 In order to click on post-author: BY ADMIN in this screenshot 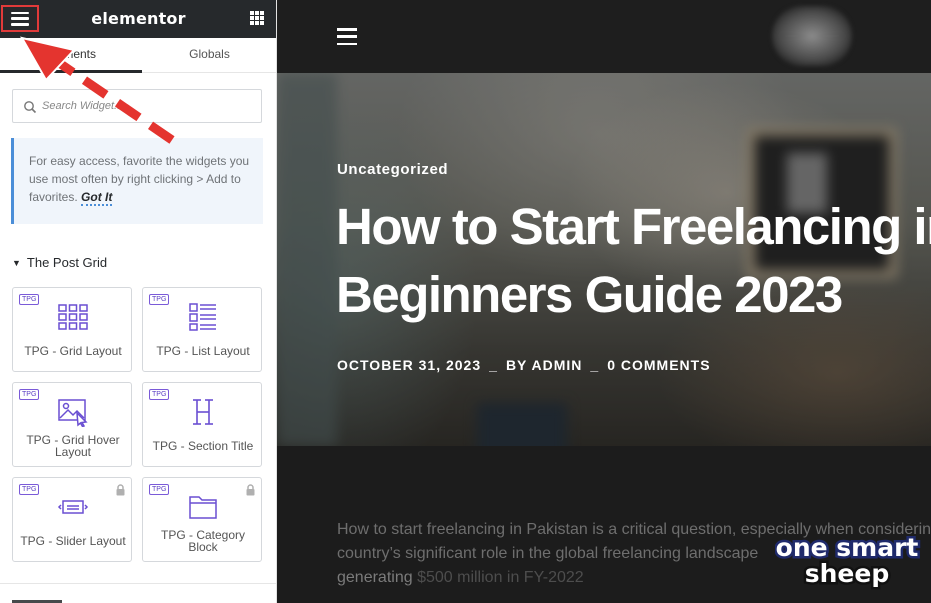, I will do `click(544, 365)`.